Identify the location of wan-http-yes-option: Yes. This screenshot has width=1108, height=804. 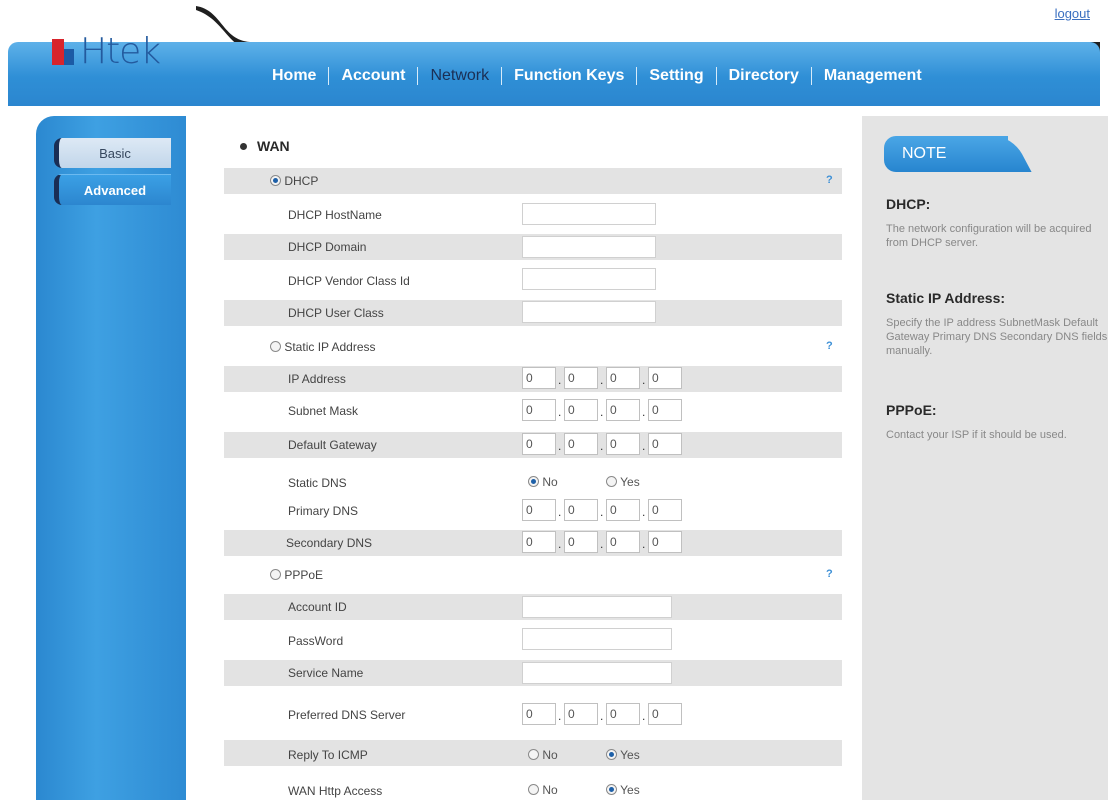
(623, 790).